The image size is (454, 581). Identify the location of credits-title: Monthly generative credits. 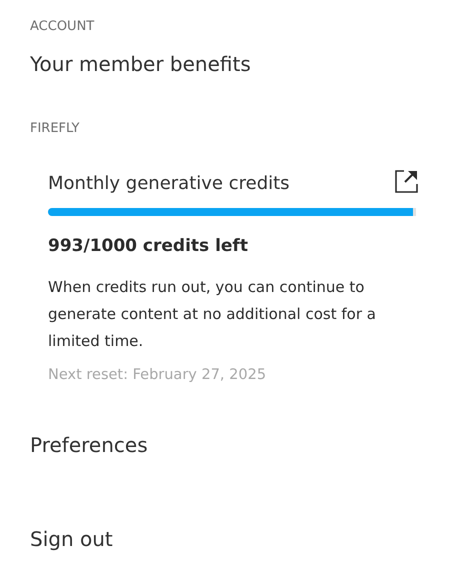
(169, 184).